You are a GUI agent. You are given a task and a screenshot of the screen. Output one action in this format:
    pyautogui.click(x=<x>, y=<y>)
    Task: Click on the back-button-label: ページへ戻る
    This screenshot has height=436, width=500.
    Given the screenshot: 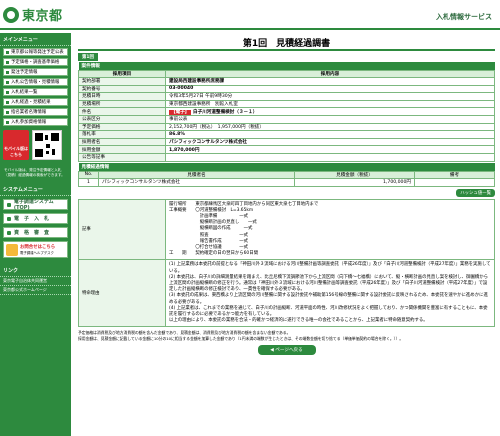 What is the action you would take?
    pyautogui.click(x=289, y=350)
    